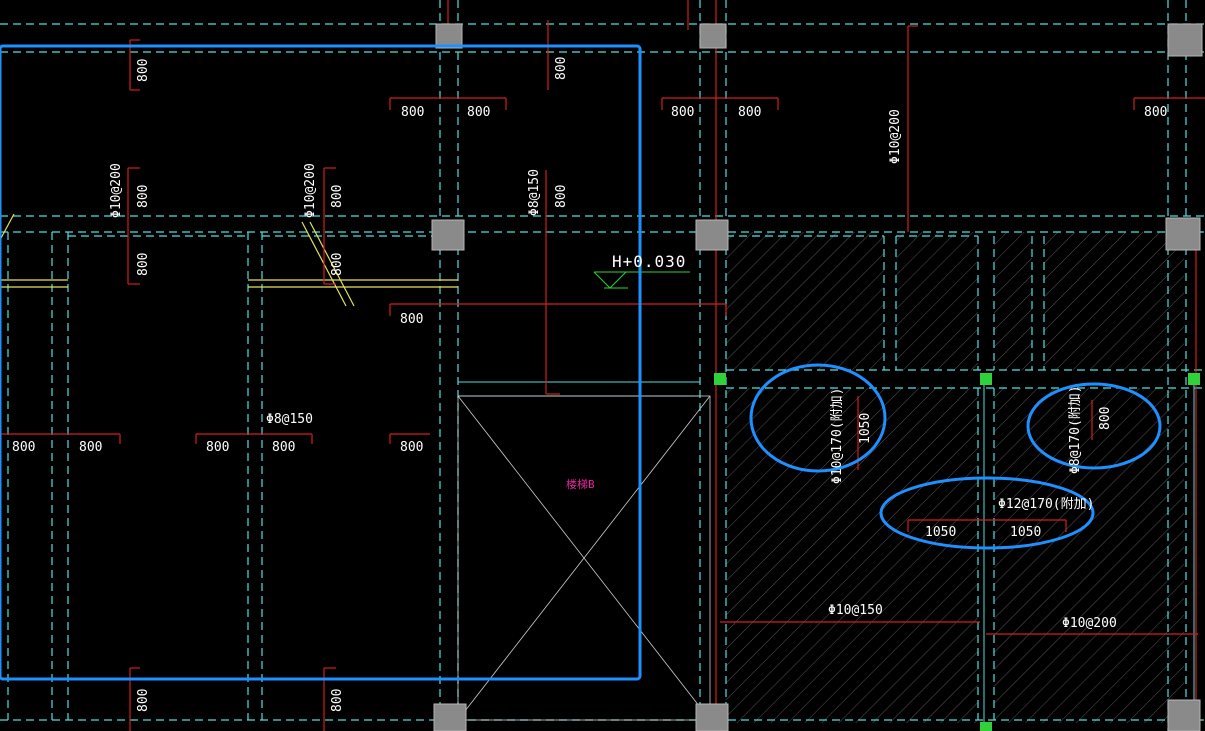 The height and width of the screenshot is (731, 1205). I want to click on dim-top-3: 800, so click(683, 112).